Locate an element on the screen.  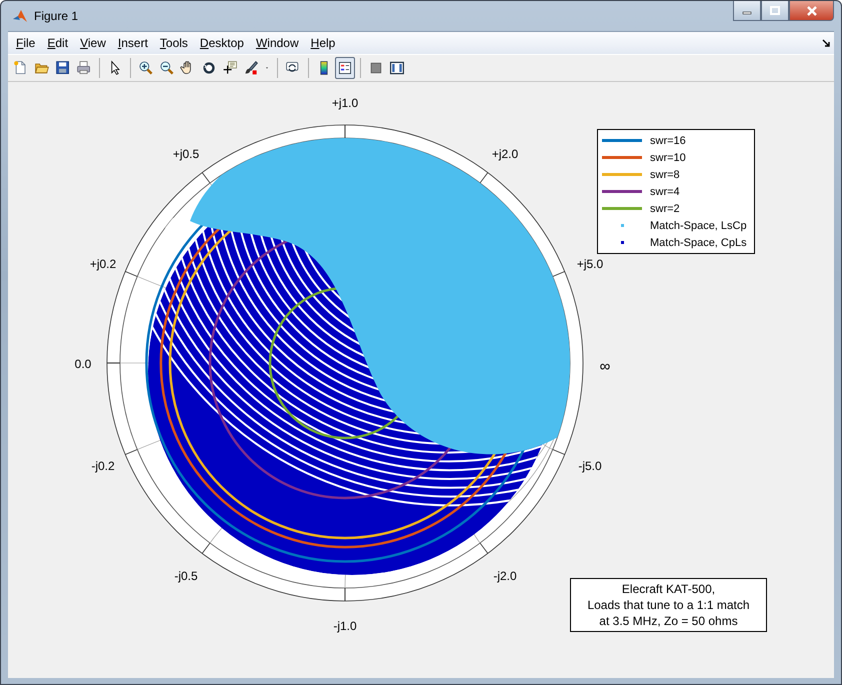
axis-label: +j0.2 is located at coordinates (103, 264).